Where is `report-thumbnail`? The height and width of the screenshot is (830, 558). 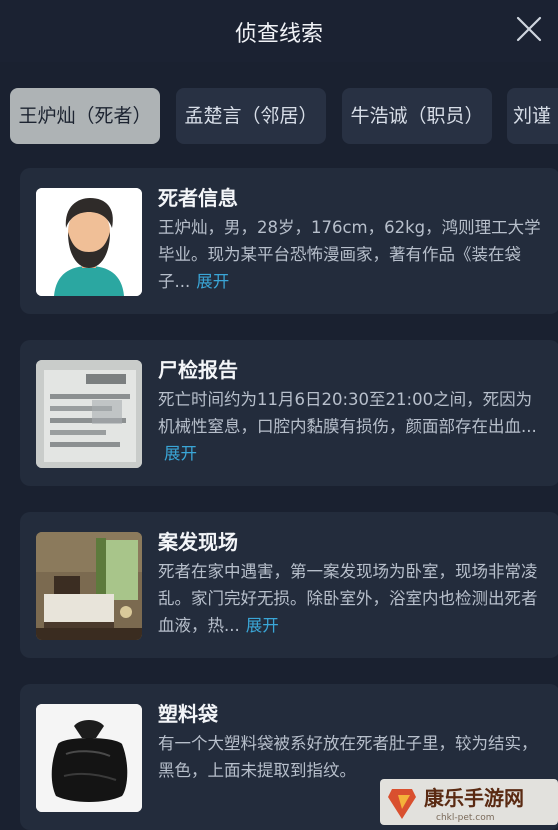 report-thumbnail is located at coordinates (89, 414).